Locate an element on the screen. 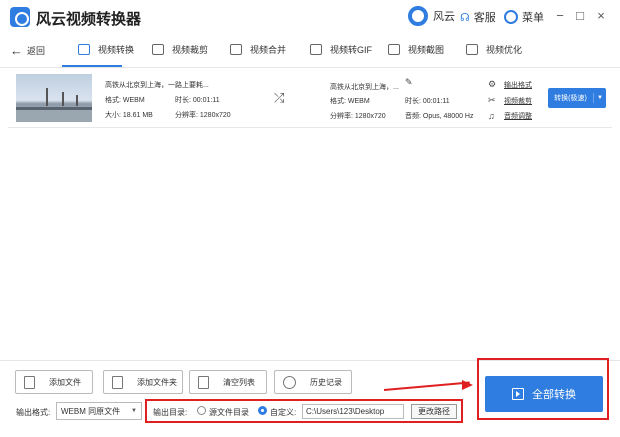 The width and height of the screenshot is (620, 437). convert-fast-button: 转换(极速) ▼ is located at coordinates (577, 98).